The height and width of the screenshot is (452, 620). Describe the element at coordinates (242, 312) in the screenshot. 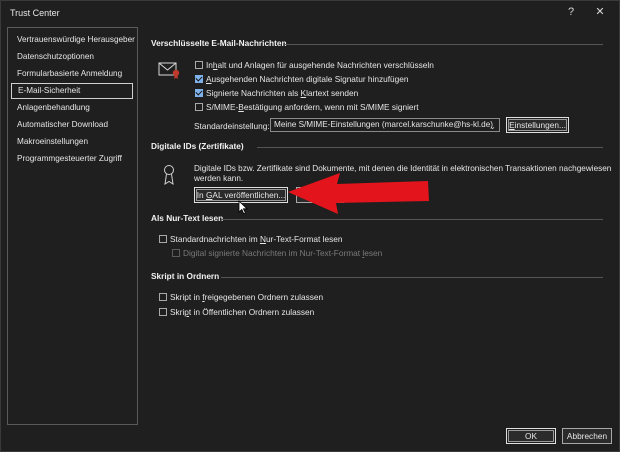

I see `script-public-folders-label: Skript in Öffentlichen Ordnern zulassen` at that location.